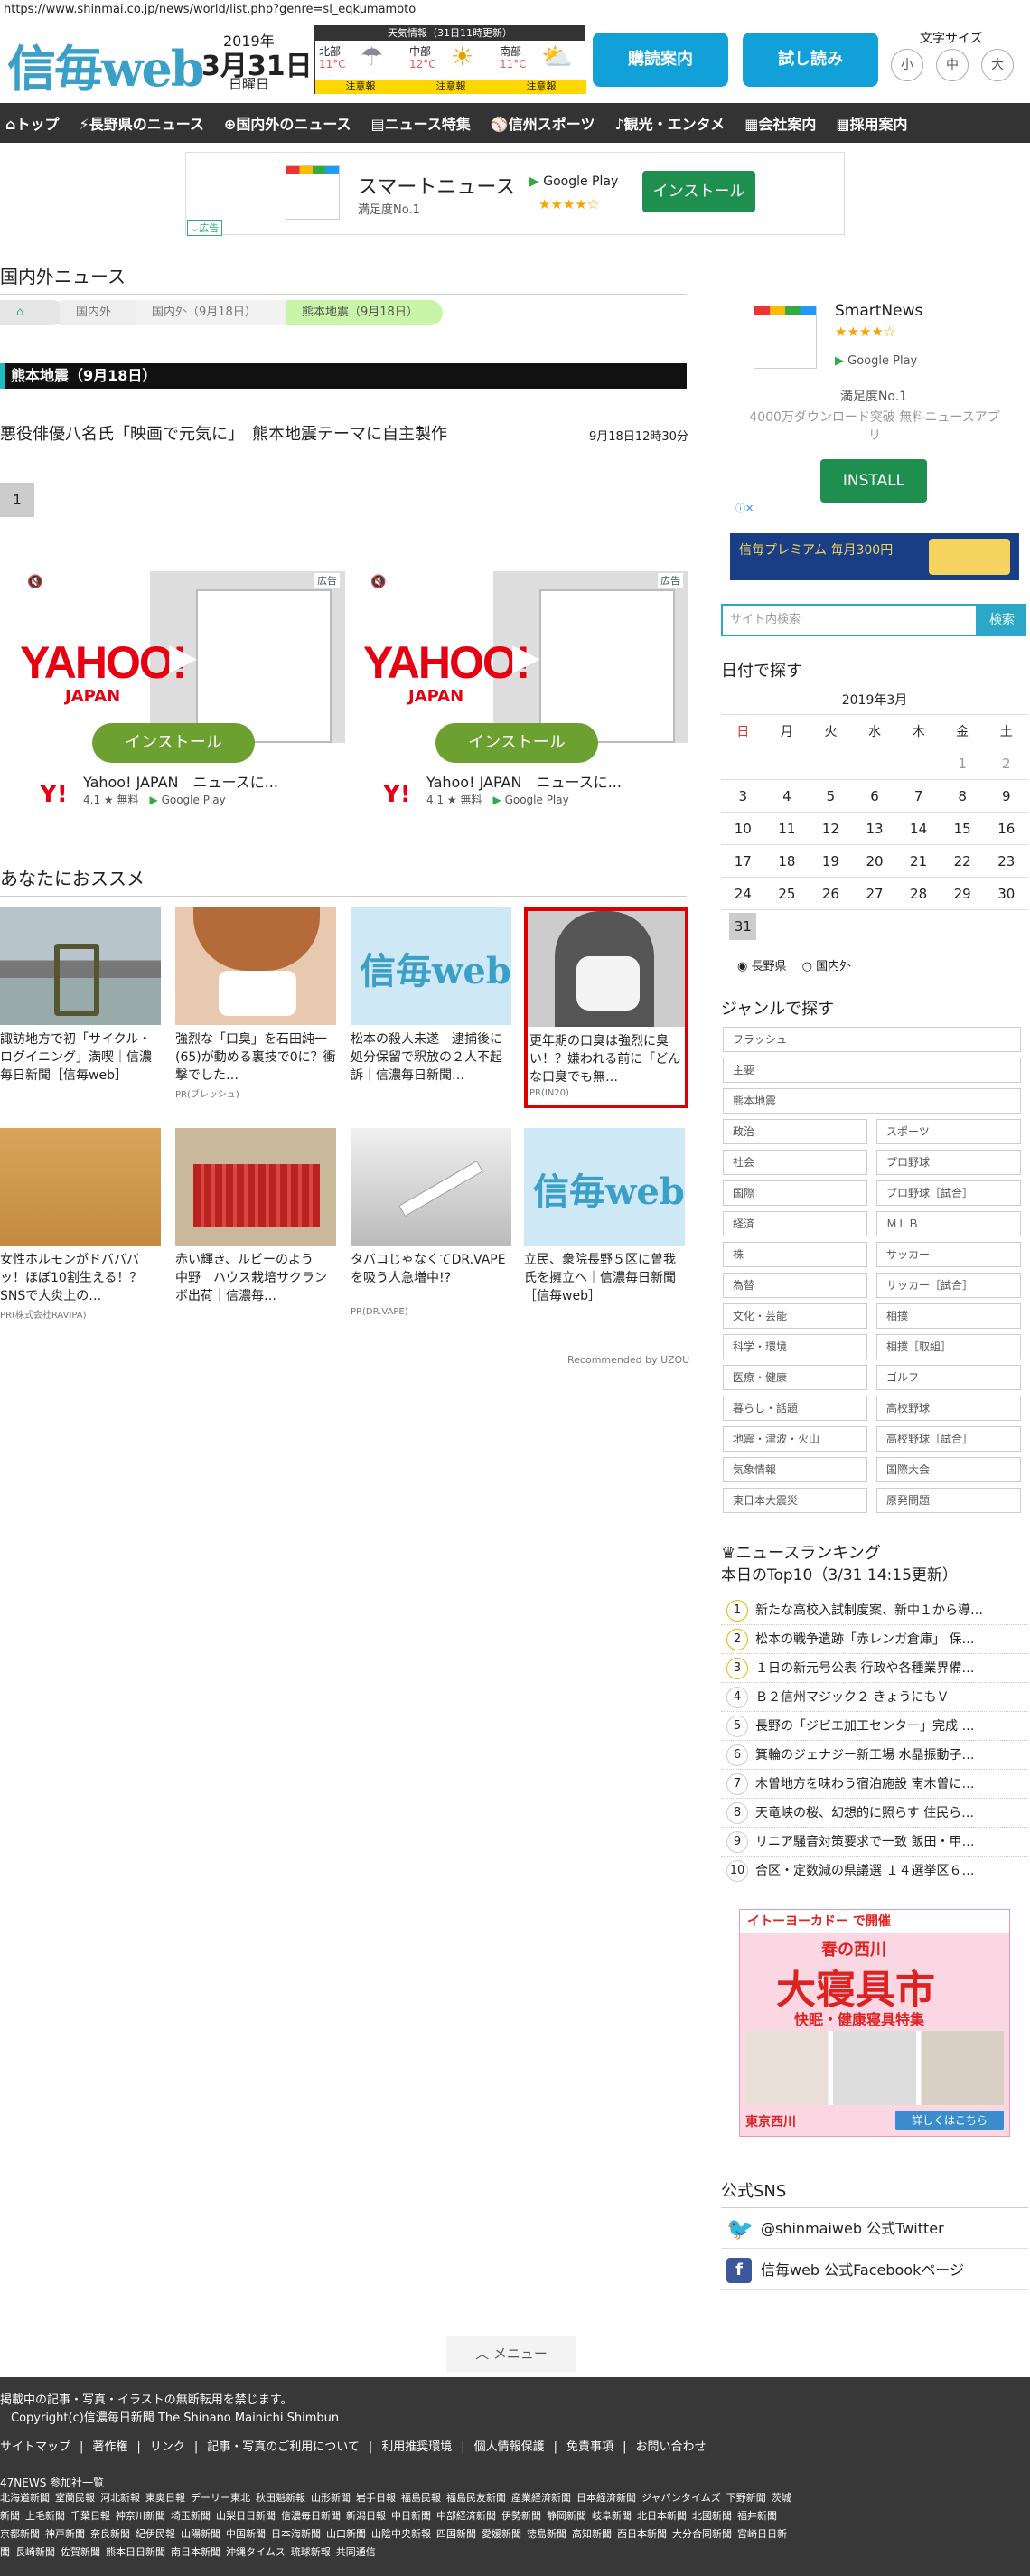 The image size is (1030, 2576). I want to click on calendar-day: 19, so click(831, 862).